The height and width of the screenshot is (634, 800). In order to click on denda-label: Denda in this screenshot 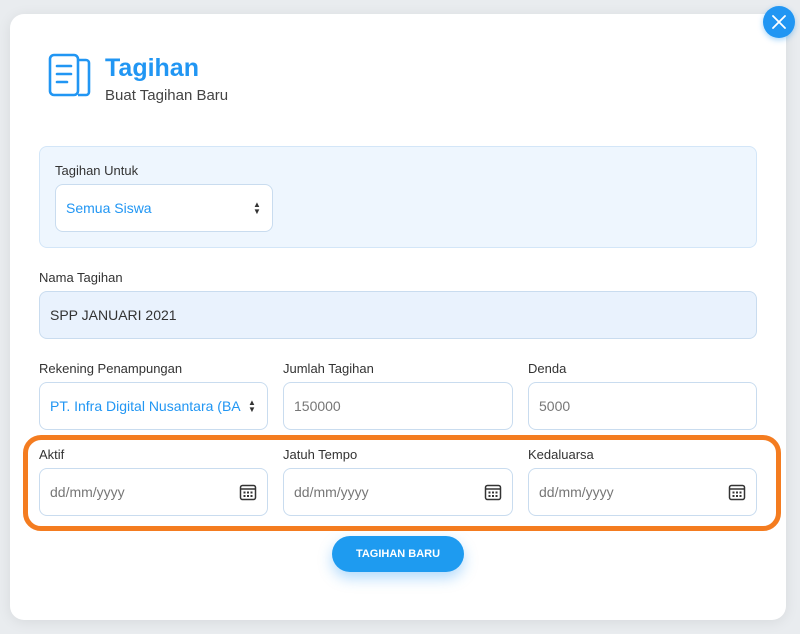, I will do `click(547, 368)`.